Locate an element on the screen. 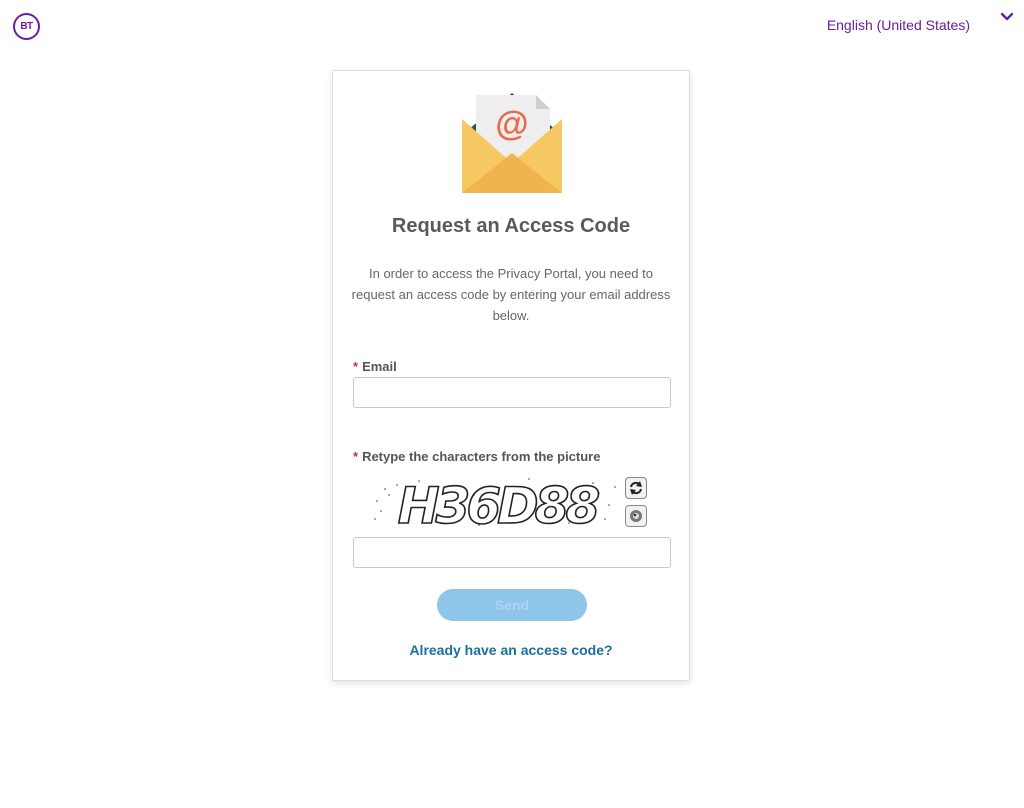 The width and height of the screenshot is (1024, 808). email-label-text: Email is located at coordinates (379, 366).